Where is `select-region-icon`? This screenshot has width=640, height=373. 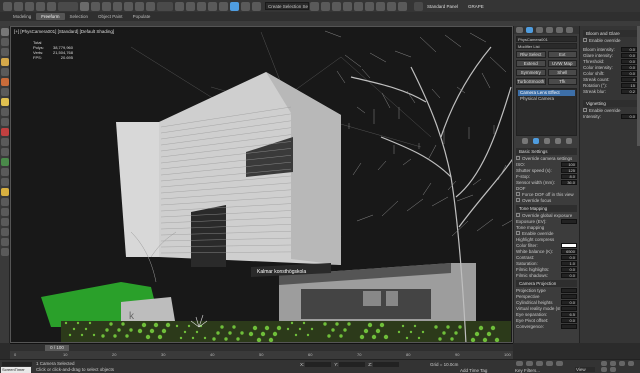 select-region-icon is located at coordinates (95, 6).